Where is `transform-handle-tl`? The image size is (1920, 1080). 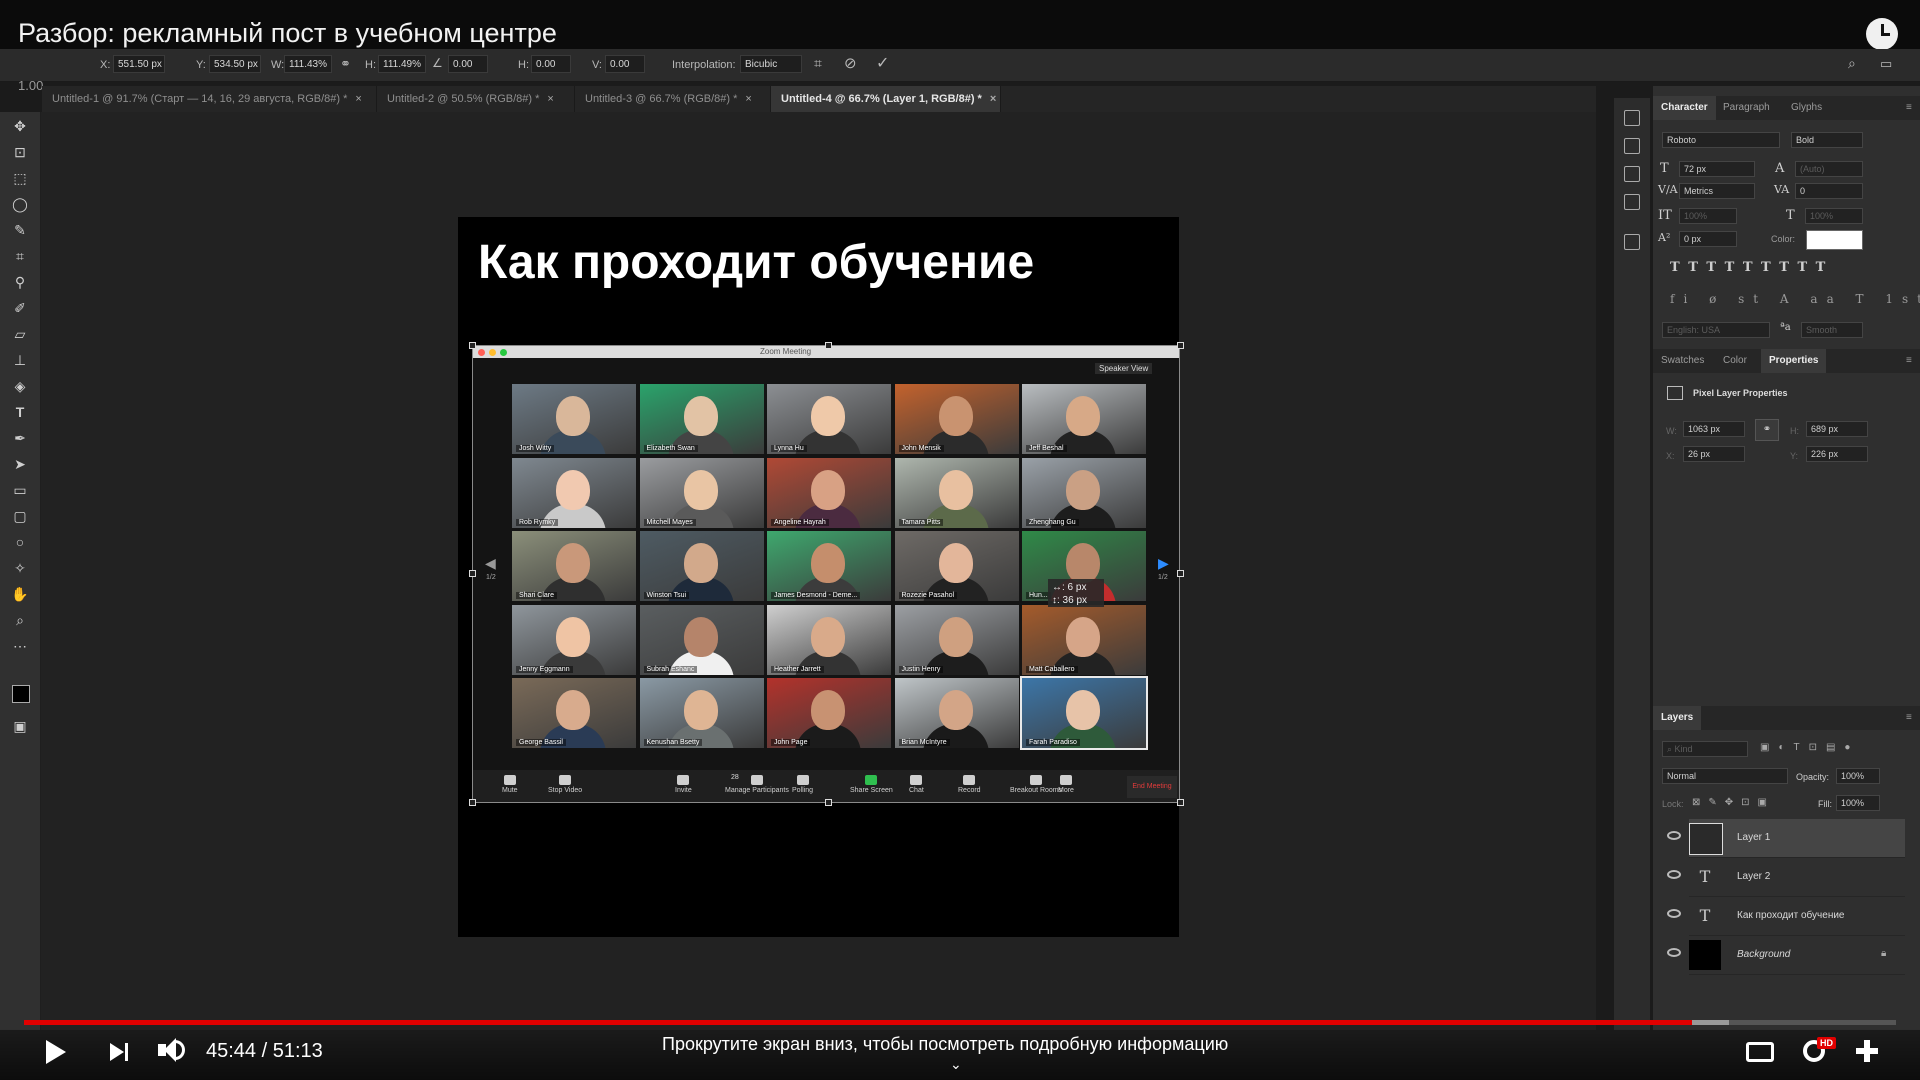 transform-handle-tl is located at coordinates (472, 345).